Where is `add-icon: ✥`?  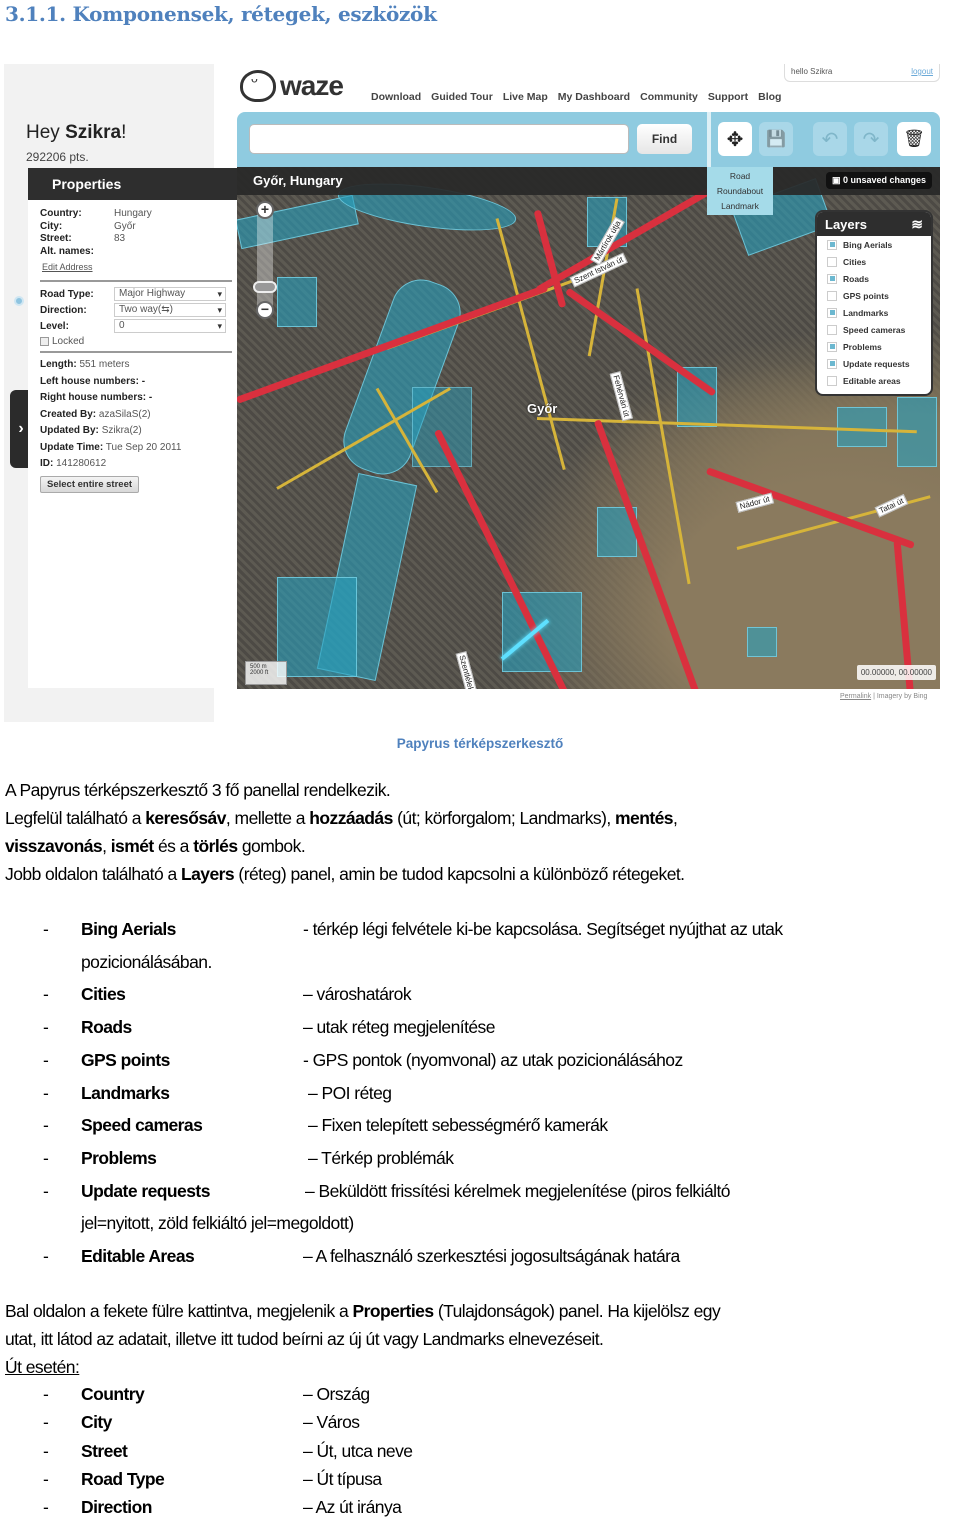
add-icon: ✥ is located at coordinates (735, 139).